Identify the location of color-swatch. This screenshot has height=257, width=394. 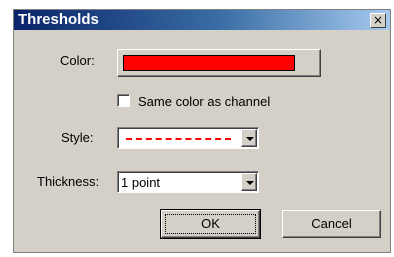
(209, 63).